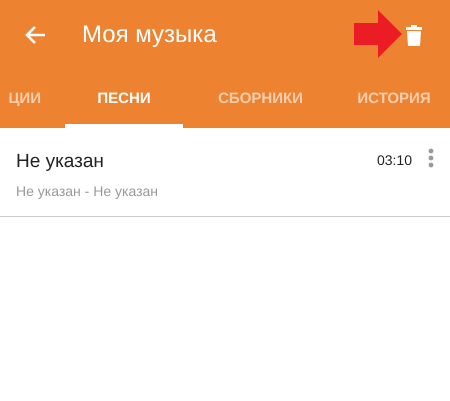 This screenshot has width=450, height=401. I want to click on song-title: Не указан, so click(60, 162).